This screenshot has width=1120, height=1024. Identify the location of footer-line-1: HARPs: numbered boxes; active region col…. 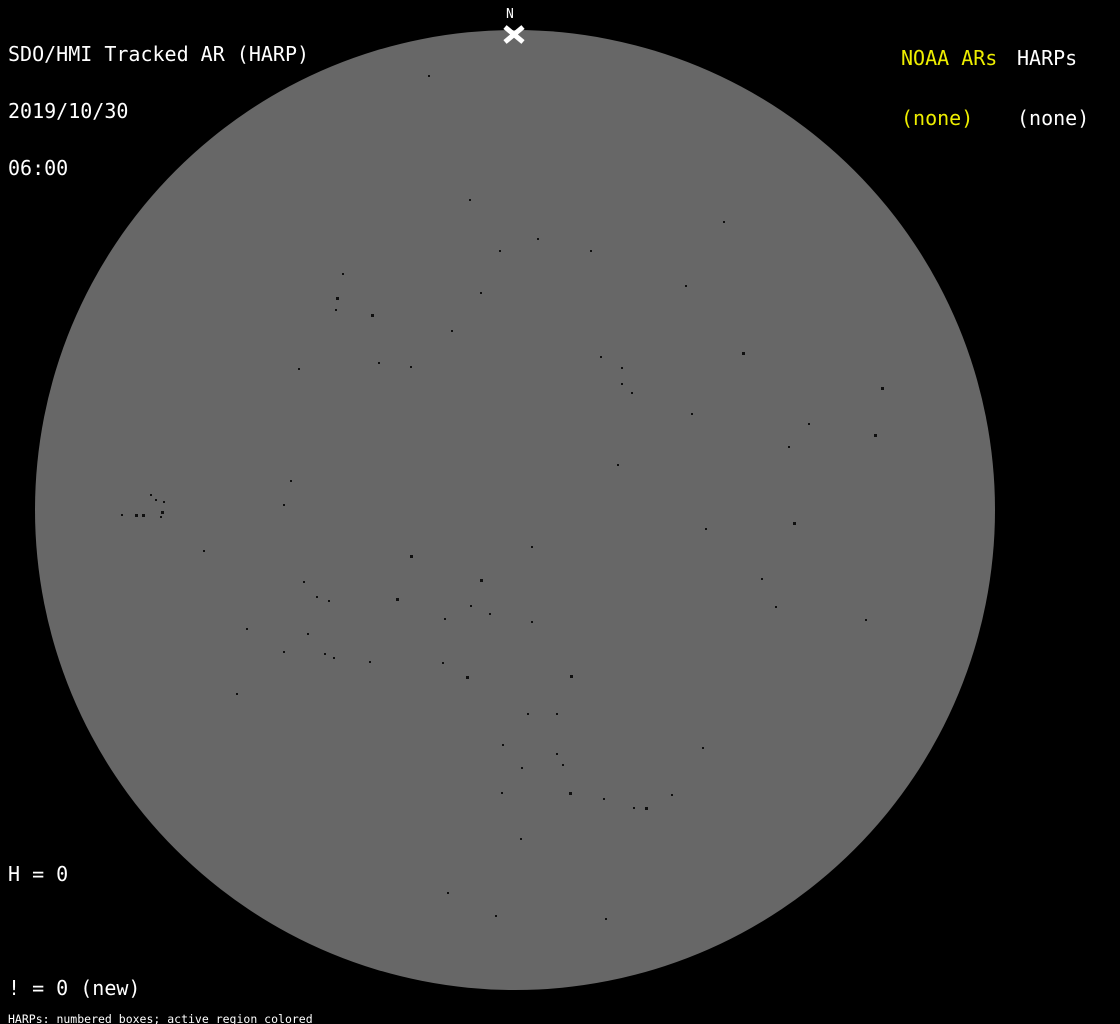
(160, 1018).